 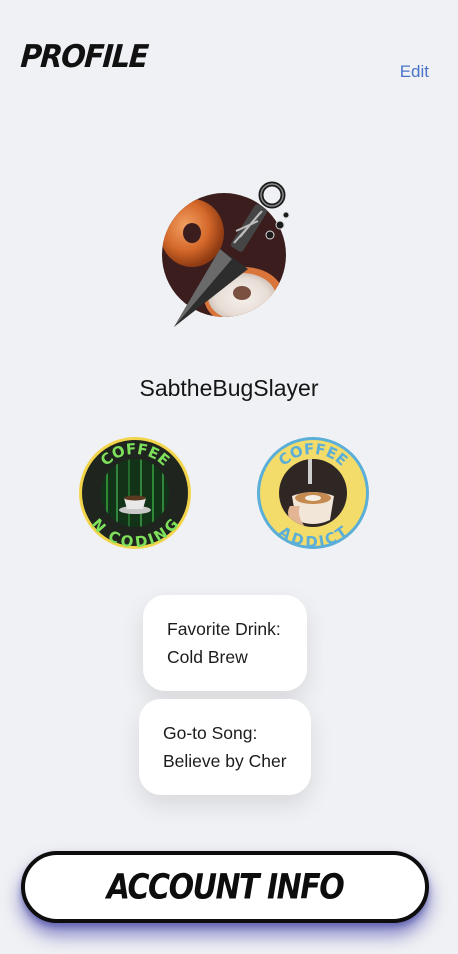 I want to click on account-info-label: ACCOUNT INFO, so click(x=225, y=887).